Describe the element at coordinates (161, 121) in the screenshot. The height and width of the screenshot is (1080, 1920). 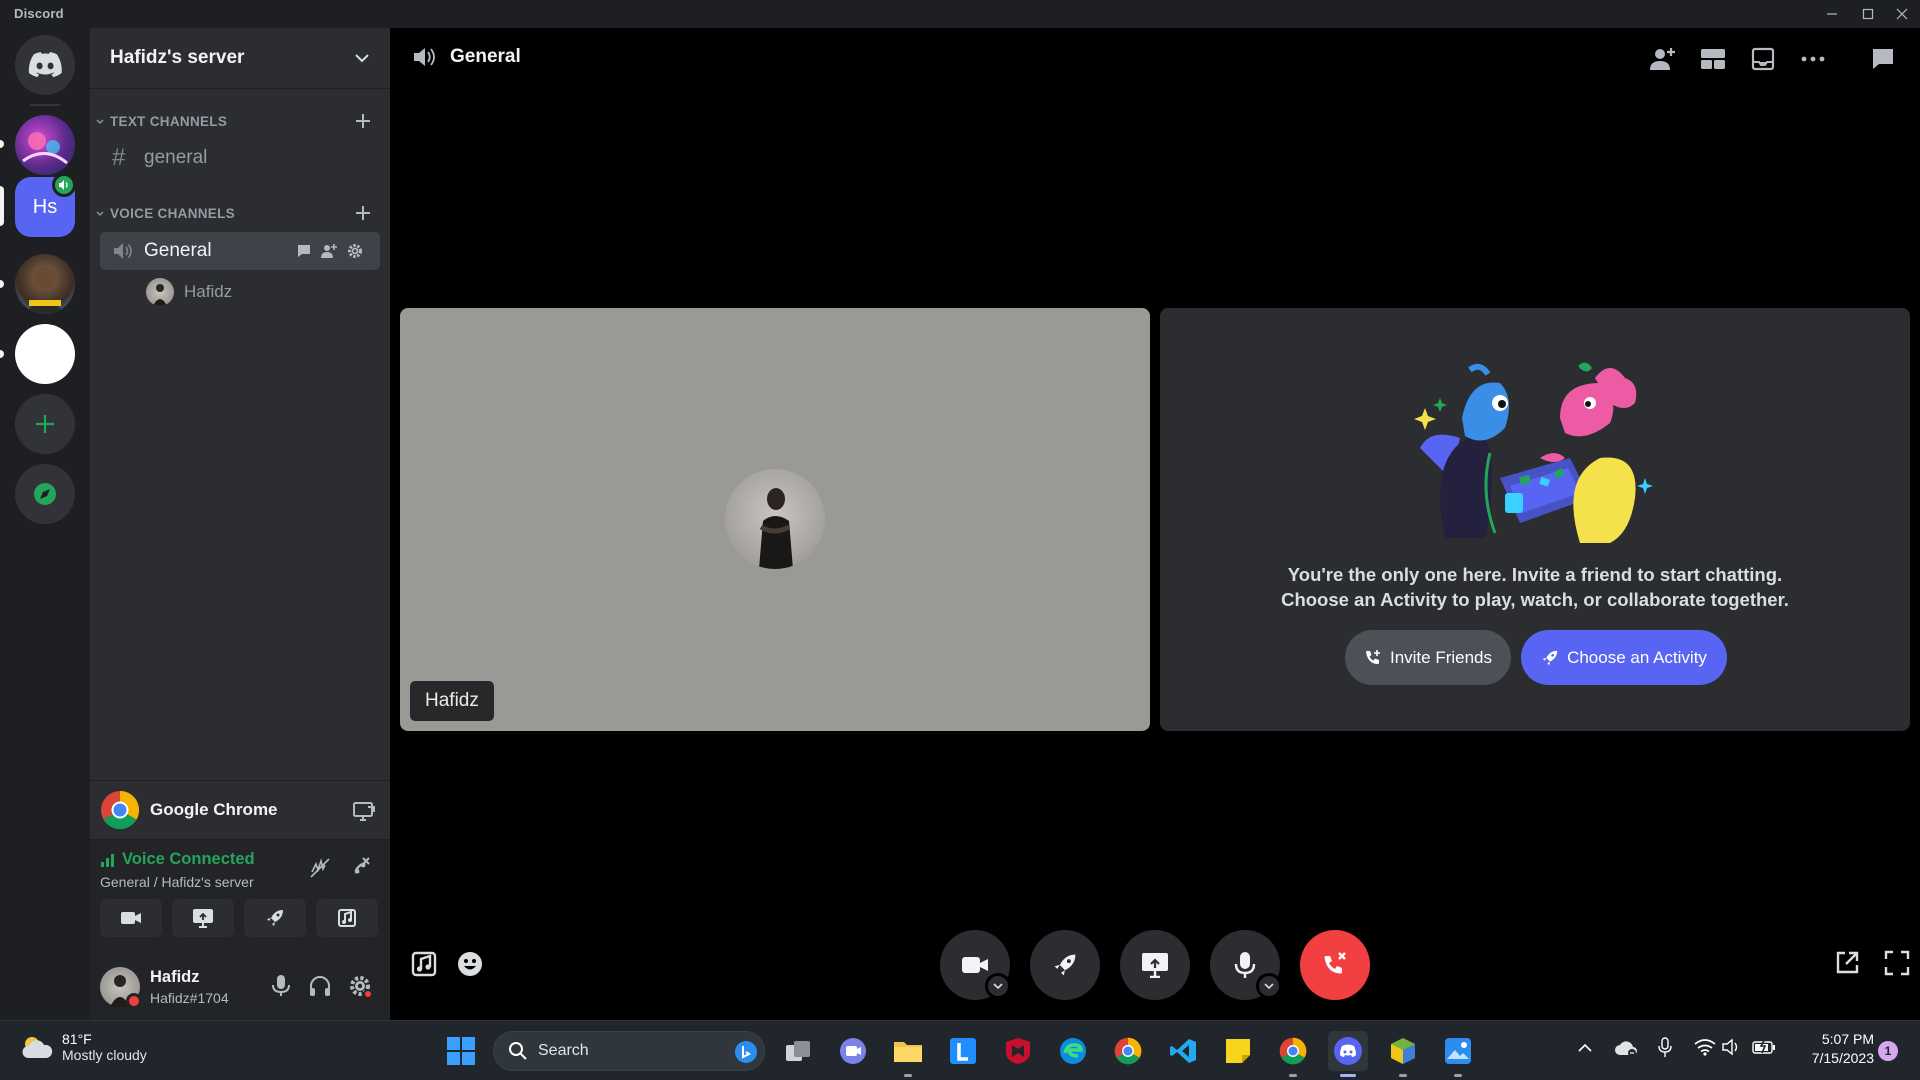
I see `category-text-channels: TEXT CHANNELS` at that location.